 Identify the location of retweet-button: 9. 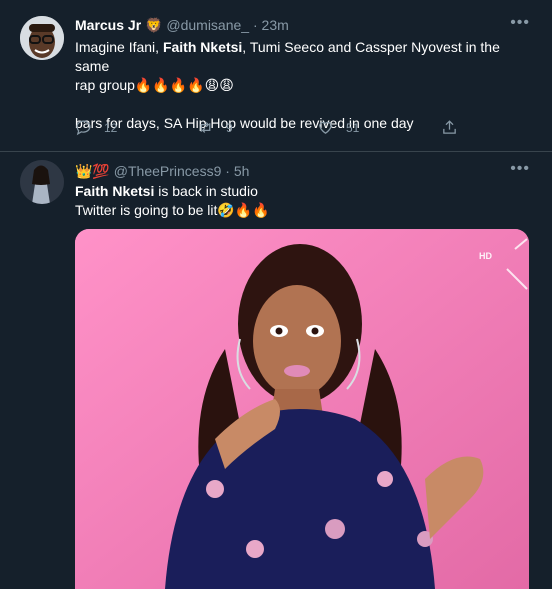
(215, 127).